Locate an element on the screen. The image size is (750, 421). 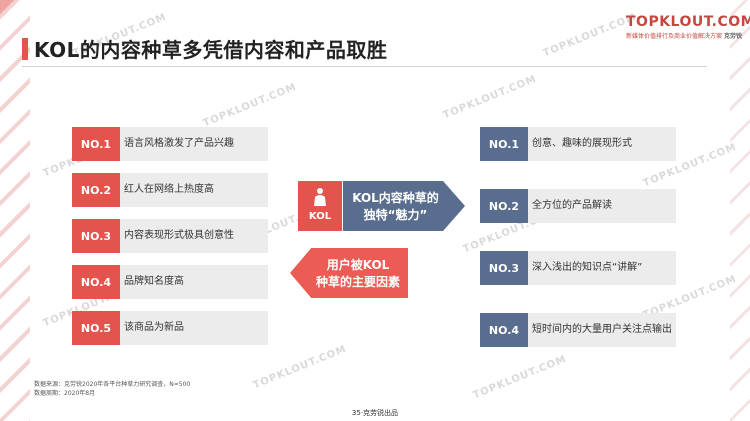
logo-cn-name: 克劳锐 is located at coordinates (732, 36).